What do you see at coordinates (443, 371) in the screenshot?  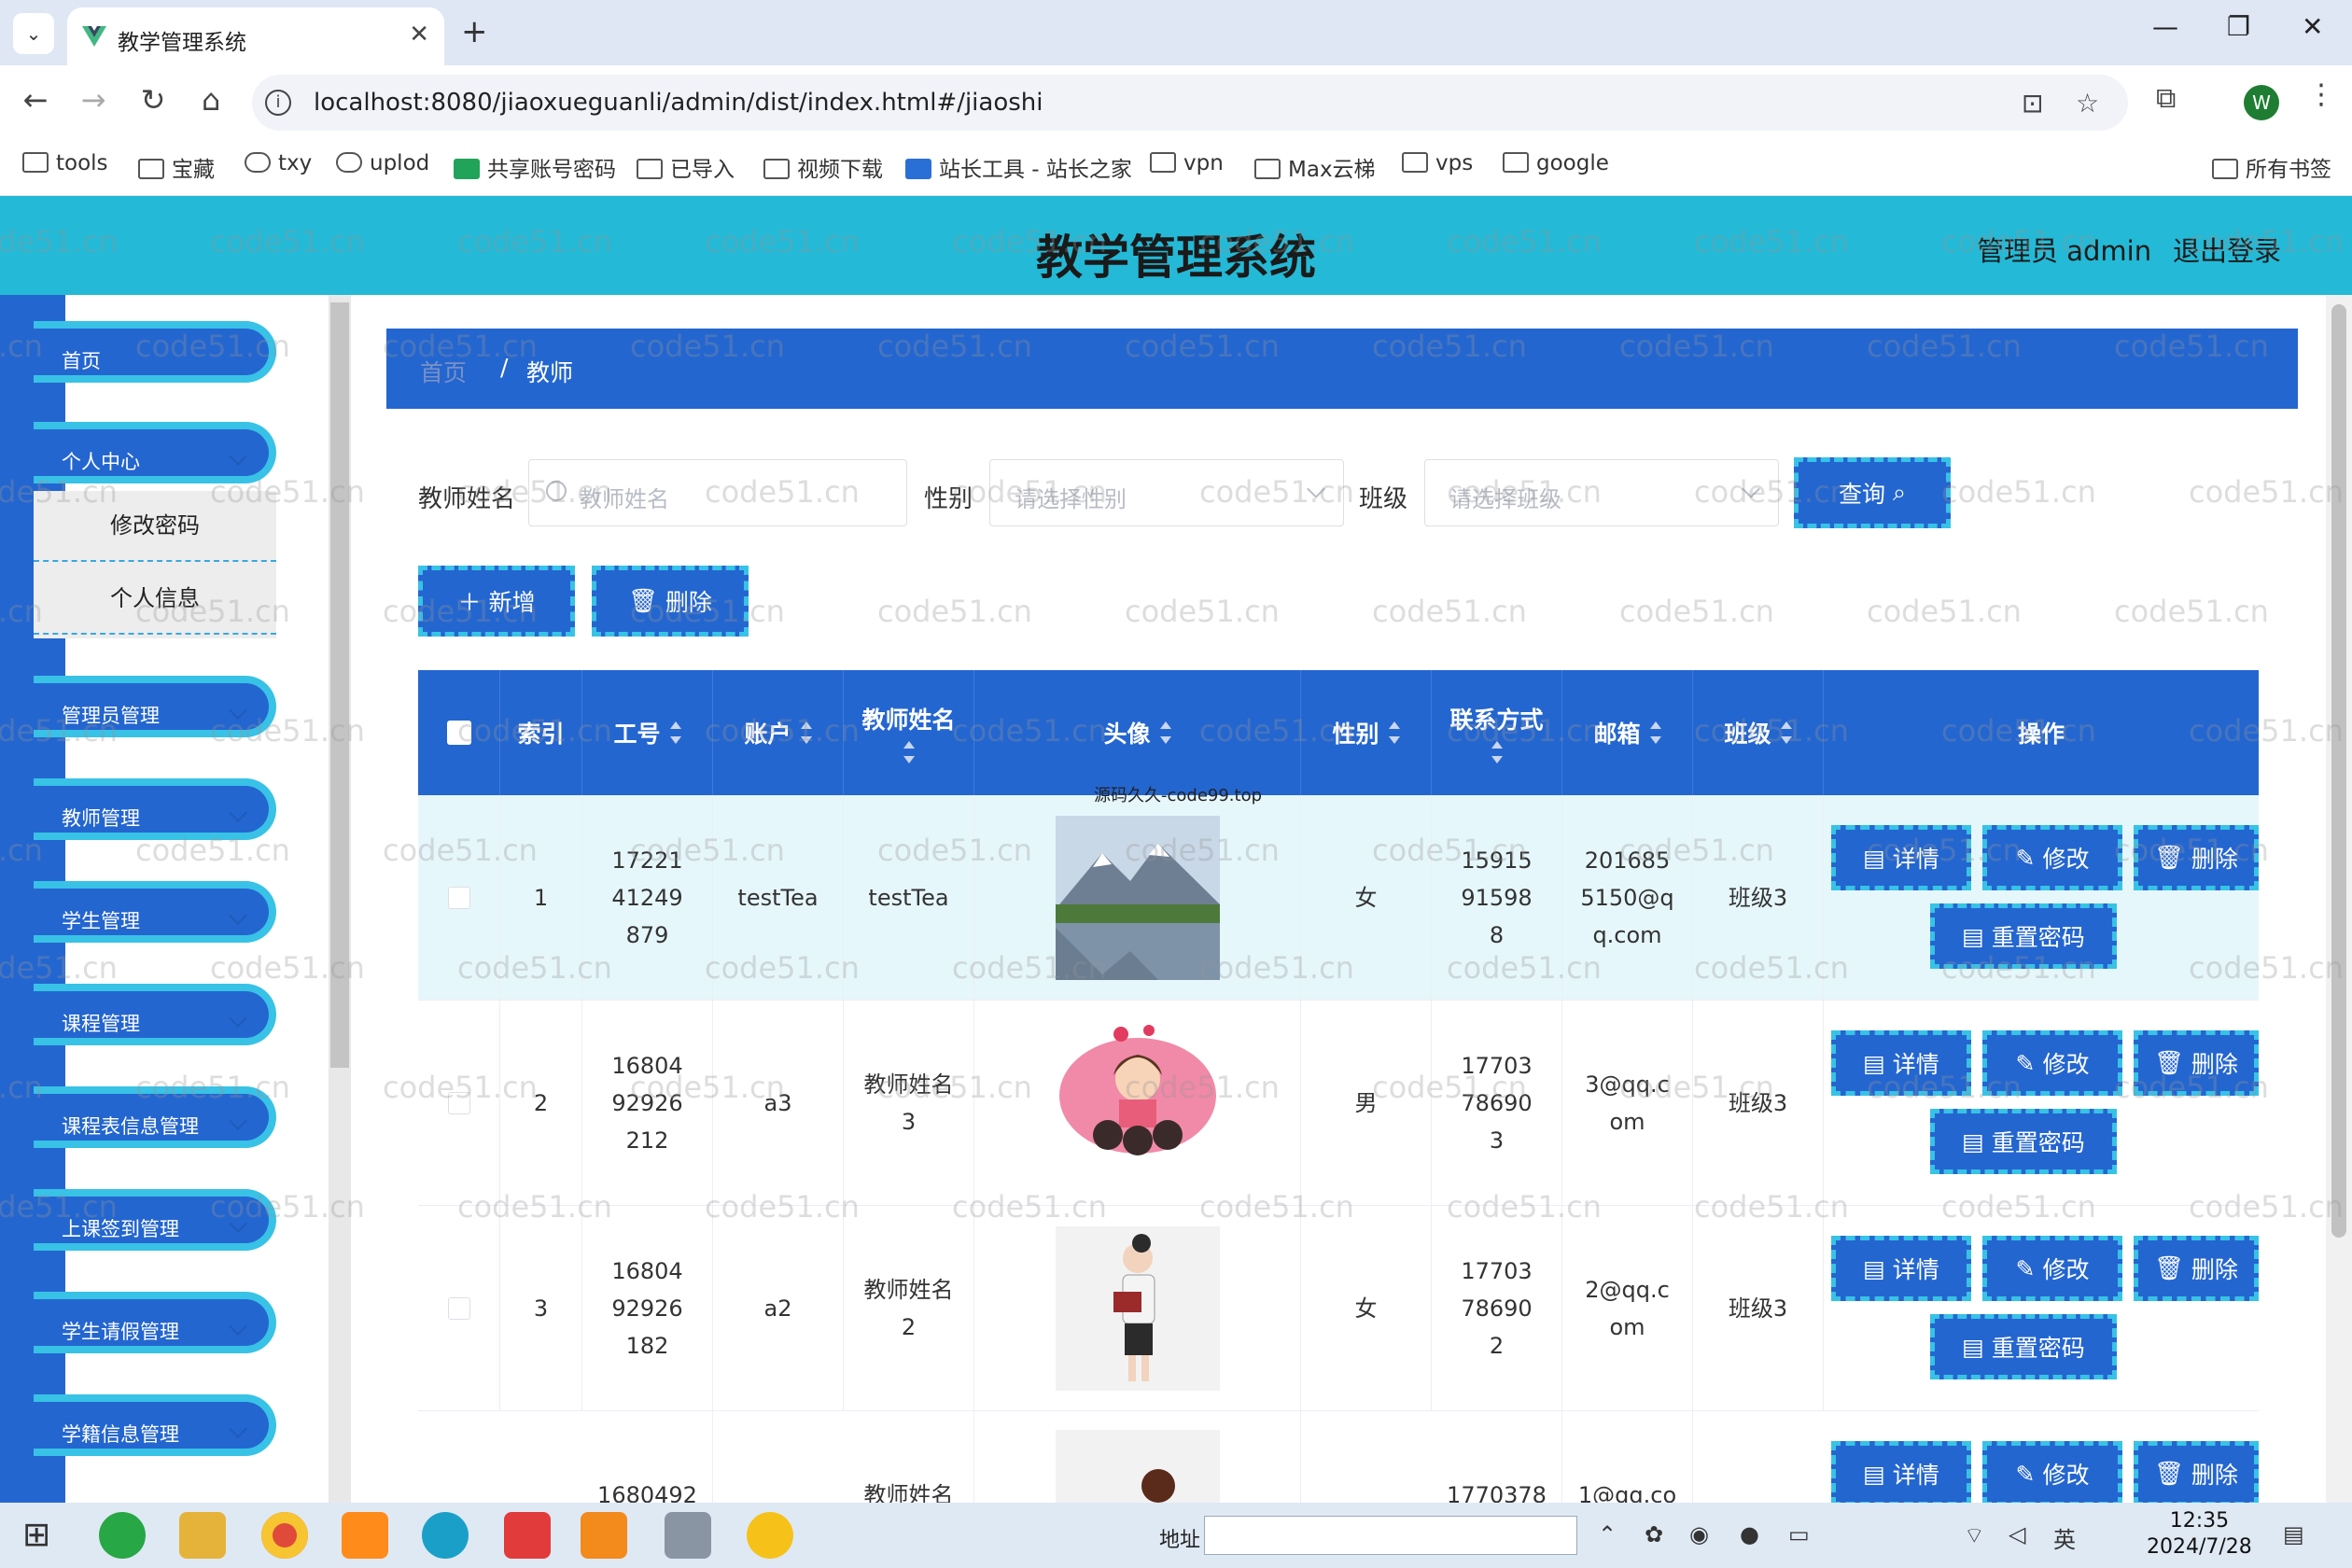 I see `breadcrumb-home: 首页` at bounding box center [443, 371].